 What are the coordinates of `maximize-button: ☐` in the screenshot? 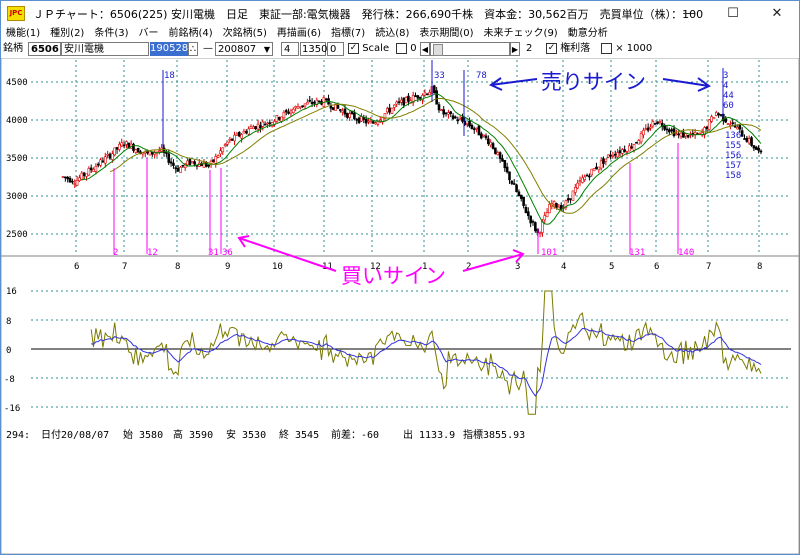 It's located at (733, 13).